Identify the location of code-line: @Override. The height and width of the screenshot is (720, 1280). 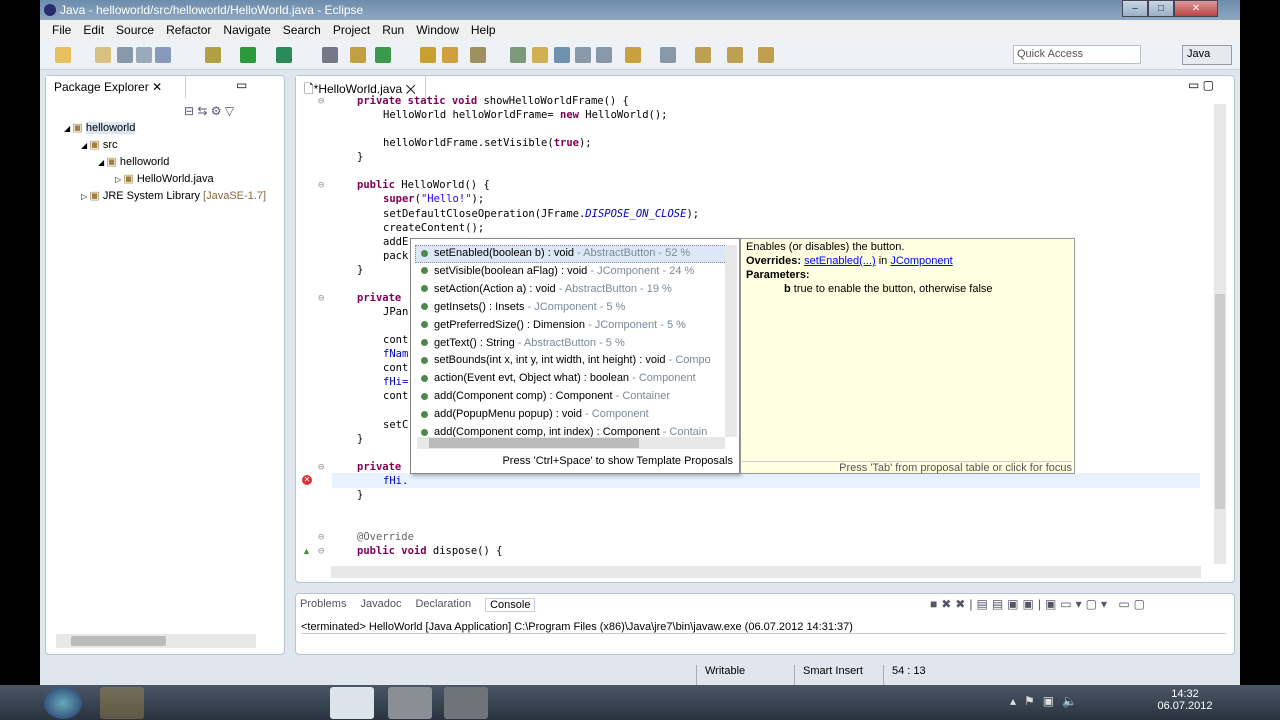
(385, 537).